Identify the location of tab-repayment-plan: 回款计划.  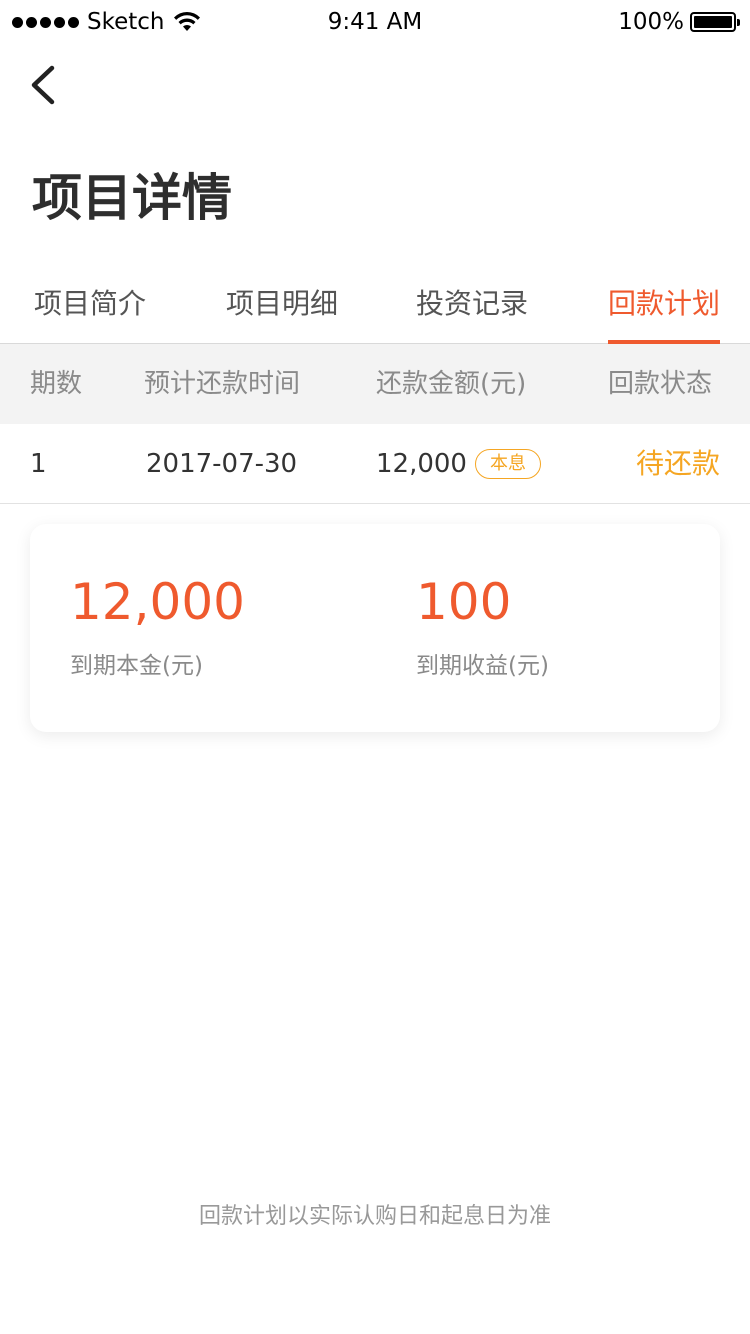
(664, 304).